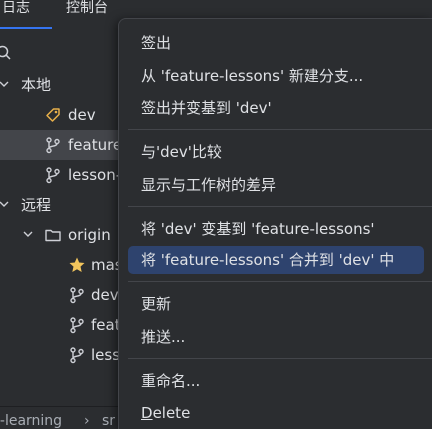 The image size is (432, 429). Describe the element at coordinates (106, 355) in the screenshot. I see `tree-label: less` at that location.